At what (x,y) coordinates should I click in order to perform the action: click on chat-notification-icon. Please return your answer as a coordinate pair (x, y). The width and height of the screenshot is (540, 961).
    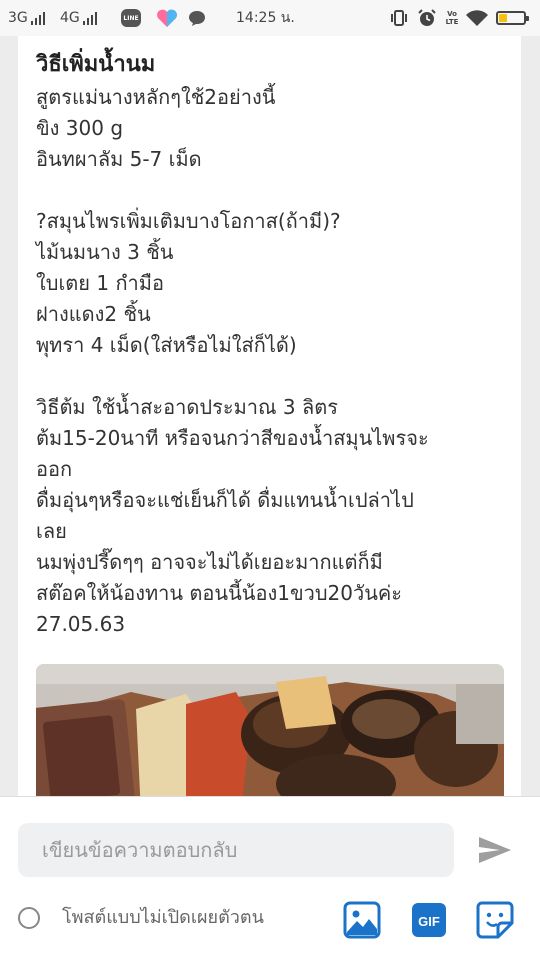
    Looking at the image, I should click on (197, 18).